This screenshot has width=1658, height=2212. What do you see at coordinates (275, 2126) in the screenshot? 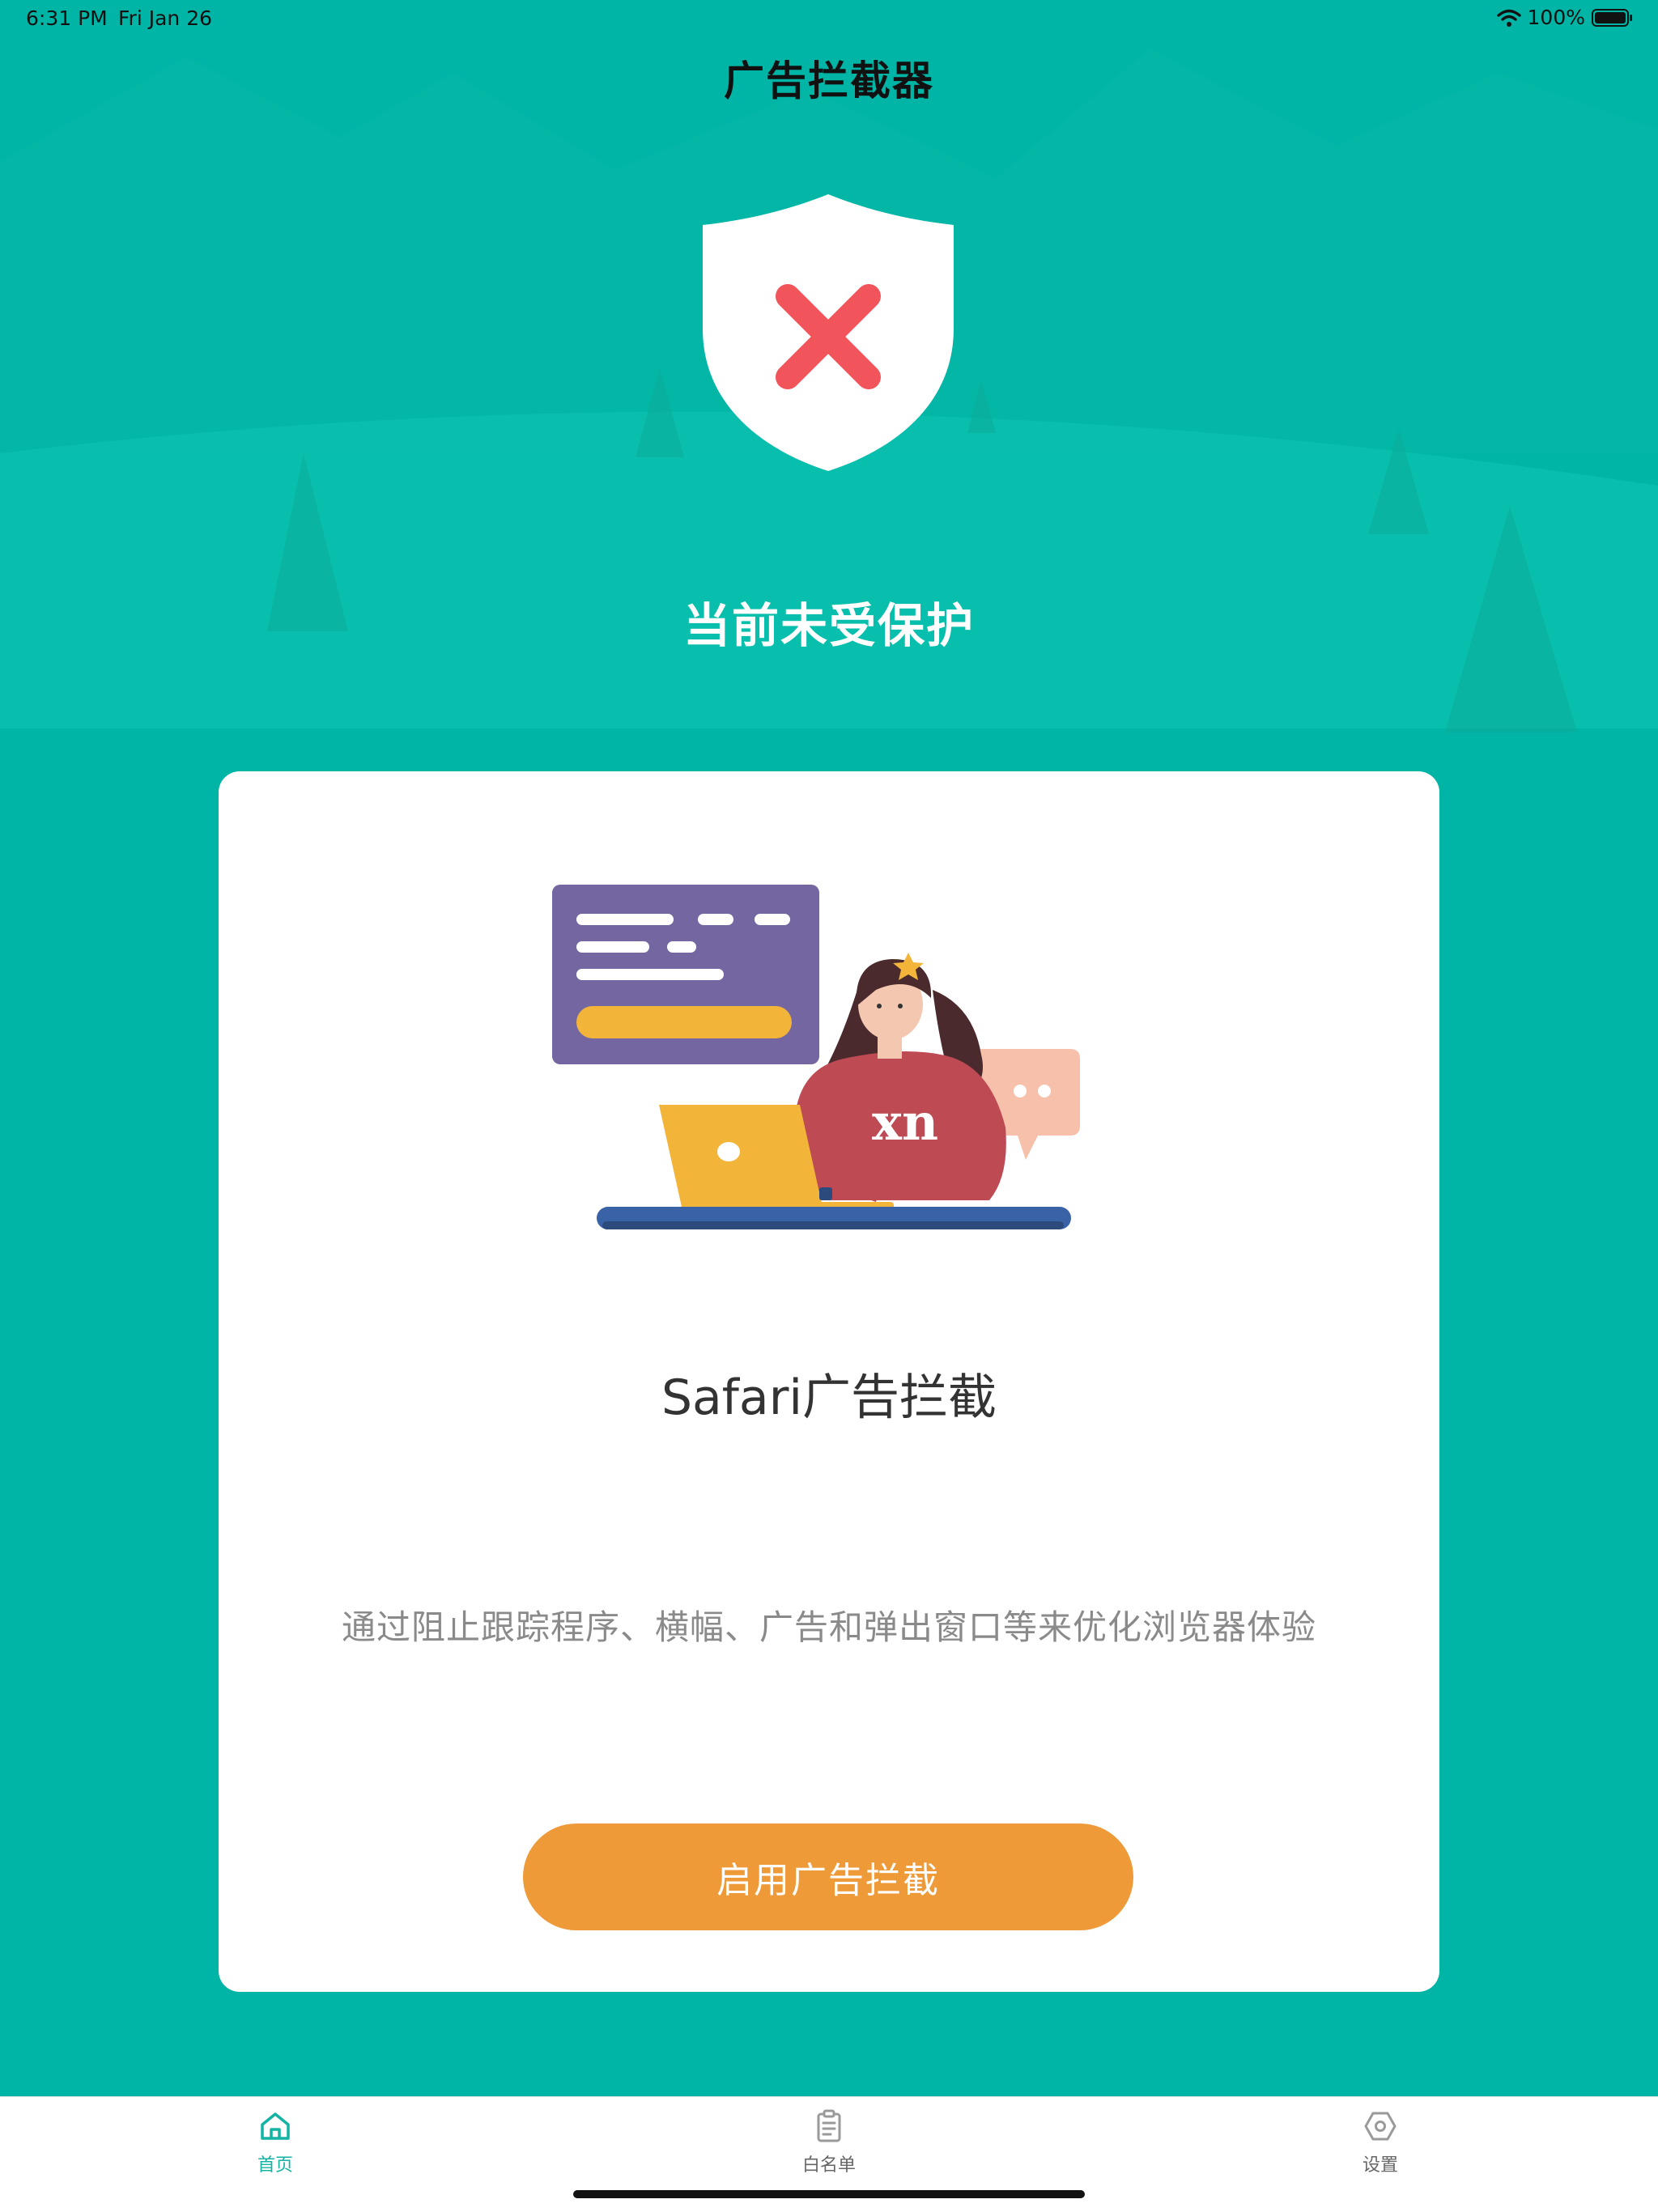
I see `home-icon` at bounding box center [275, 2126].